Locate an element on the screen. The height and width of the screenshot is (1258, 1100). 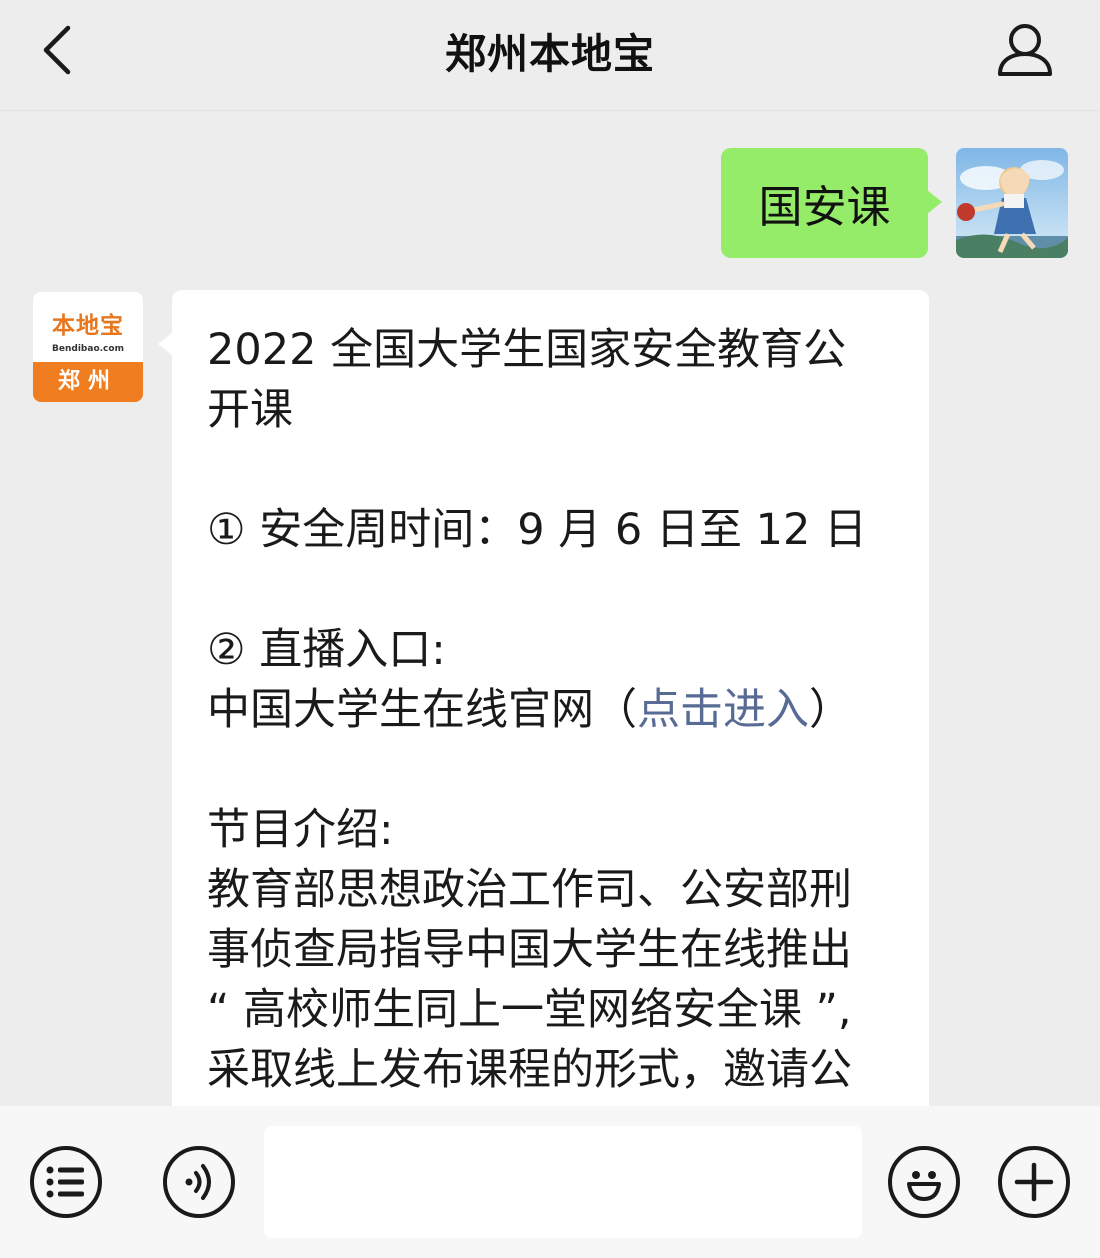
list-menu-icon is located at coordinates (65, 1182).